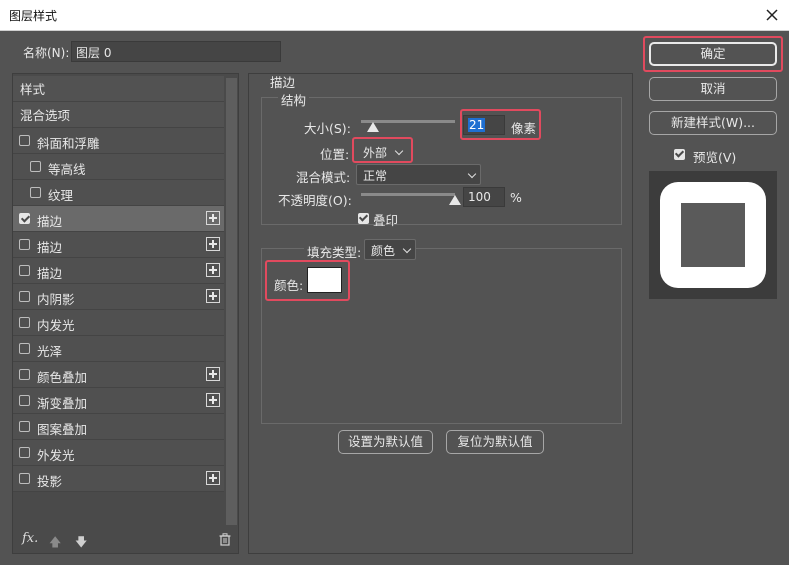 This screenshot has width=789, height=565. Describe the element at coordinates (495, 442) in the screenshot. I see `reset-default-button: 复位为默认值` at that location.